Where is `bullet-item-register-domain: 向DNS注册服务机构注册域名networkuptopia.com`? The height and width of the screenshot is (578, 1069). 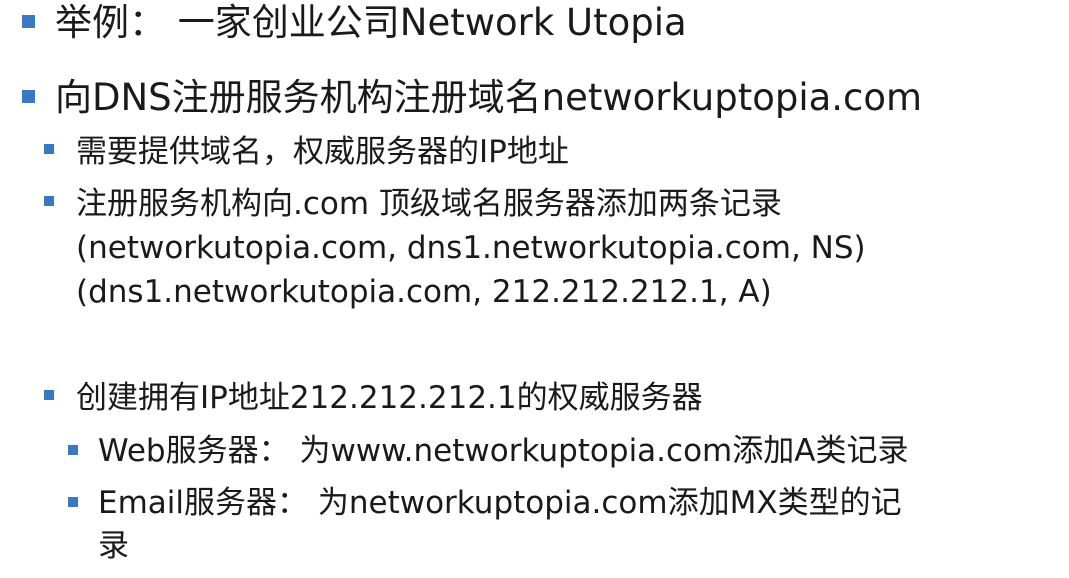
bullet-item-register-domain: 向DNS注册服务机构注册域名networkuptopia.com is located at coordinates (472, 98).